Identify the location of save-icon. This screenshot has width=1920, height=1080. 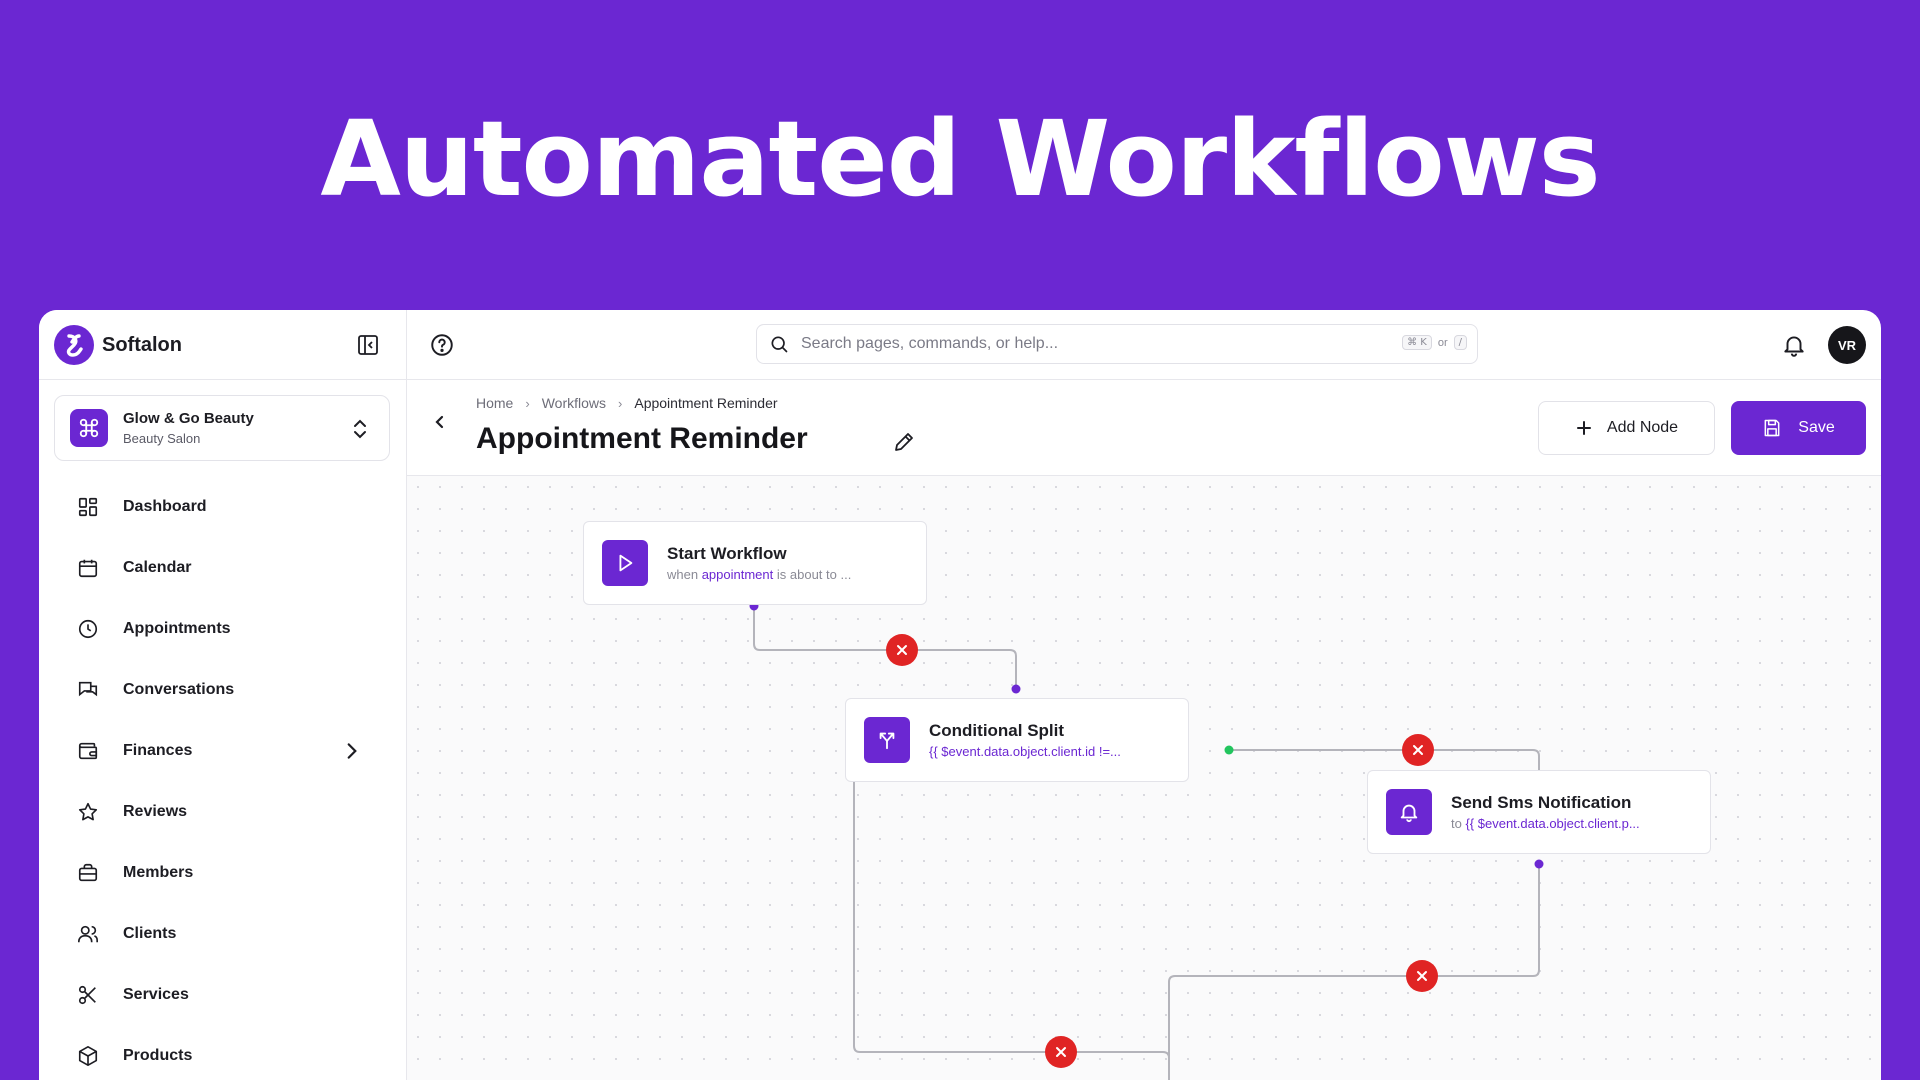
(1772, 428).